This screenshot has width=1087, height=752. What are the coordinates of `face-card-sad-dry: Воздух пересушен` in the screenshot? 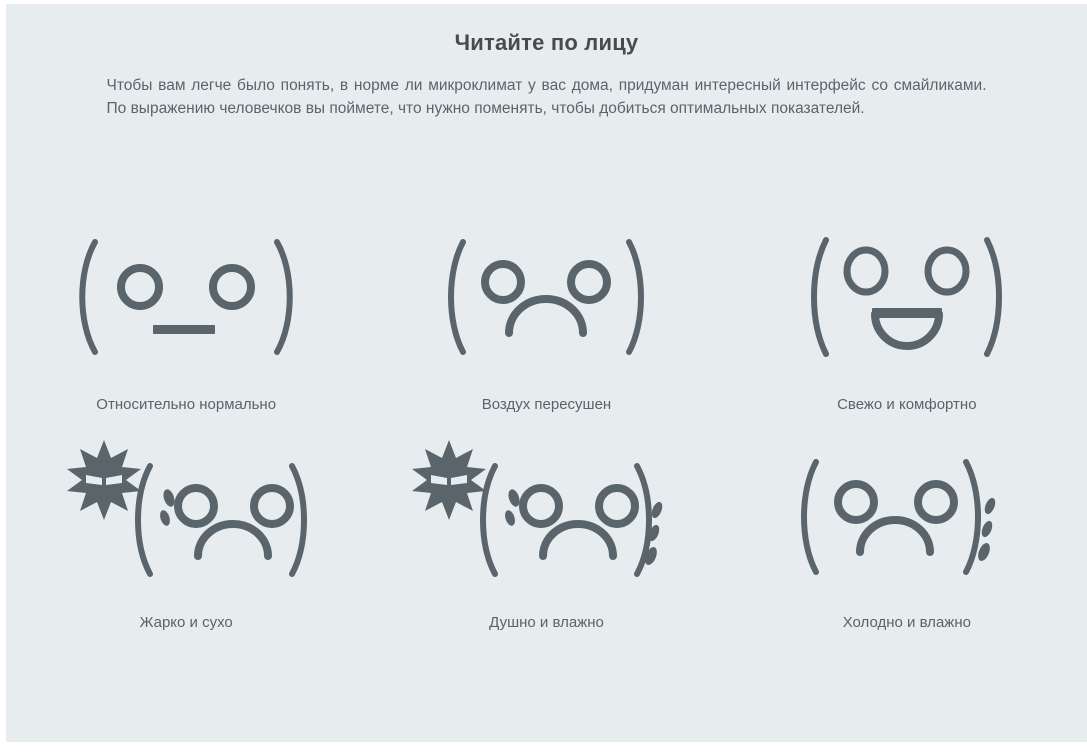 It's located at (546, 301).